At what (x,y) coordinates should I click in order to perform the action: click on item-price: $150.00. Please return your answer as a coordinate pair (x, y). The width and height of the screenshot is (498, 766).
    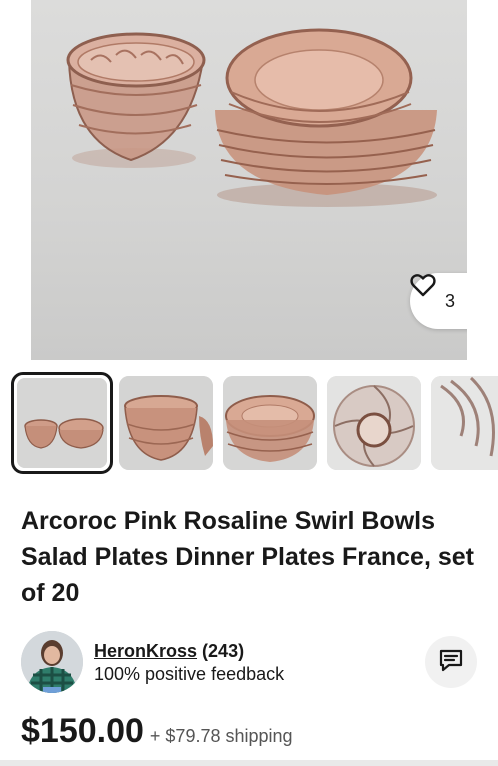
    Looking at the image, I should click on (82, 731).